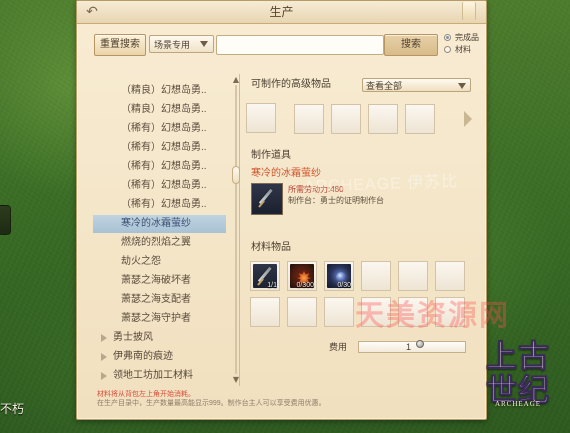 The image size is (570, 433). I want to click on fee-box, so click(412, 347).